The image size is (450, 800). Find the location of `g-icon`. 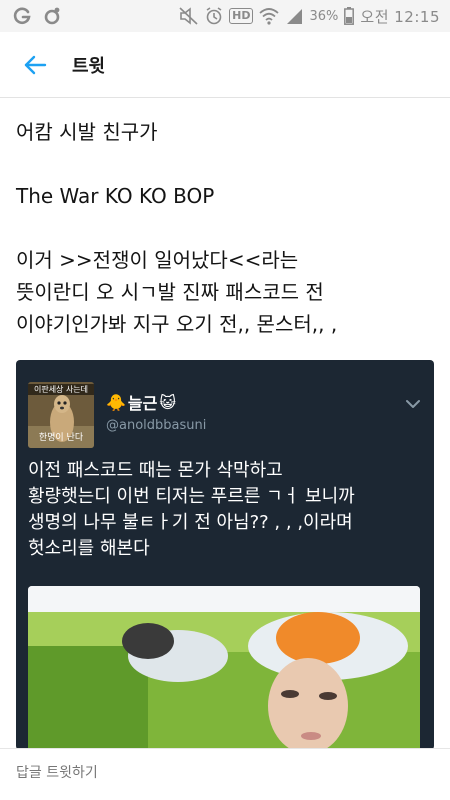

g-icon is located at coordinates (22, 16).